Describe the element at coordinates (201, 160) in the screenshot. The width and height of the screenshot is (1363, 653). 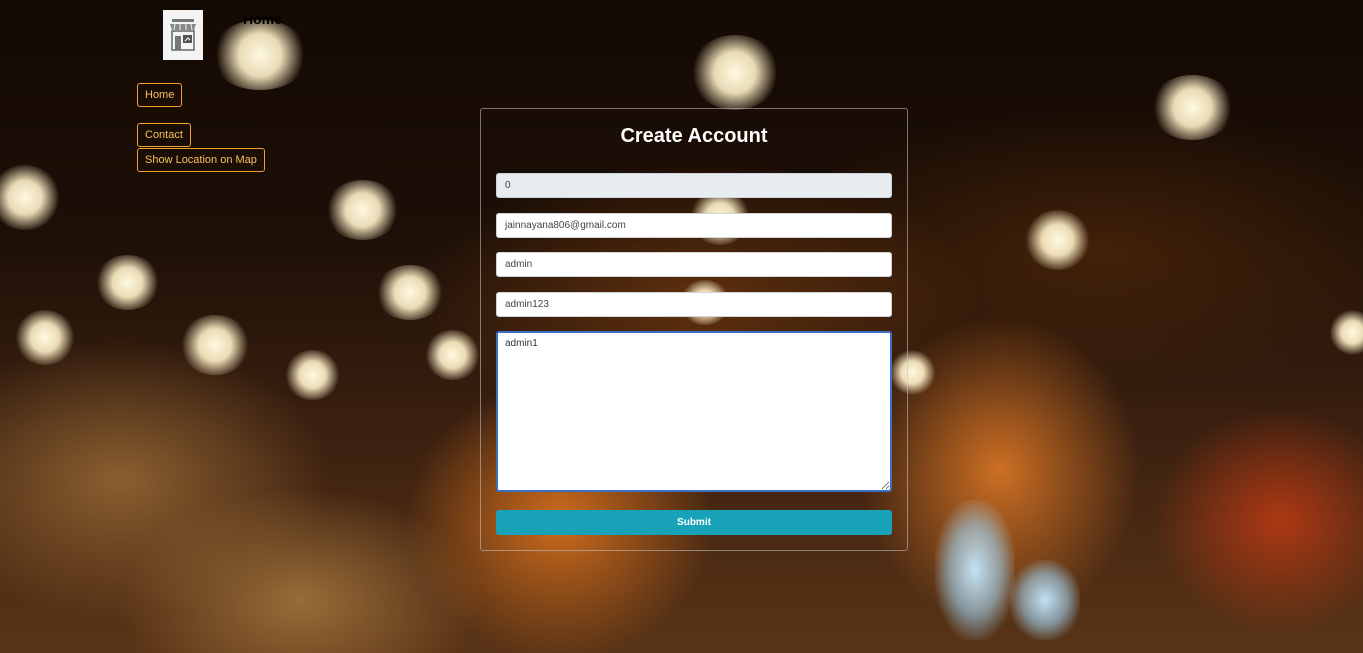
I see `nav-map-button: Show Location on Map` at that location.